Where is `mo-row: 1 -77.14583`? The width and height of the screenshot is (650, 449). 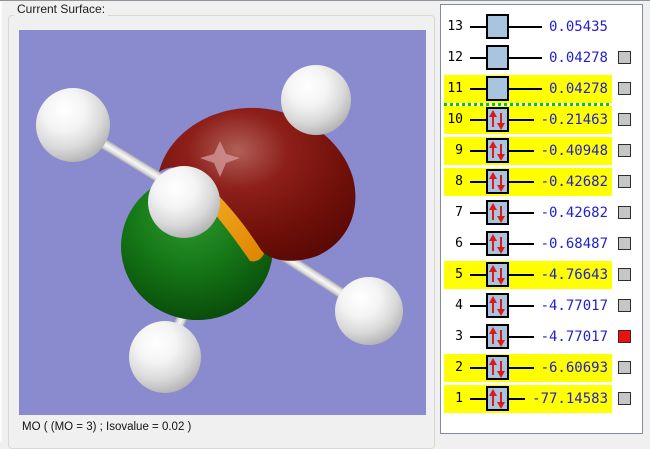 mo-row: 1 -77.14583 is located at coordinates (541, 398).